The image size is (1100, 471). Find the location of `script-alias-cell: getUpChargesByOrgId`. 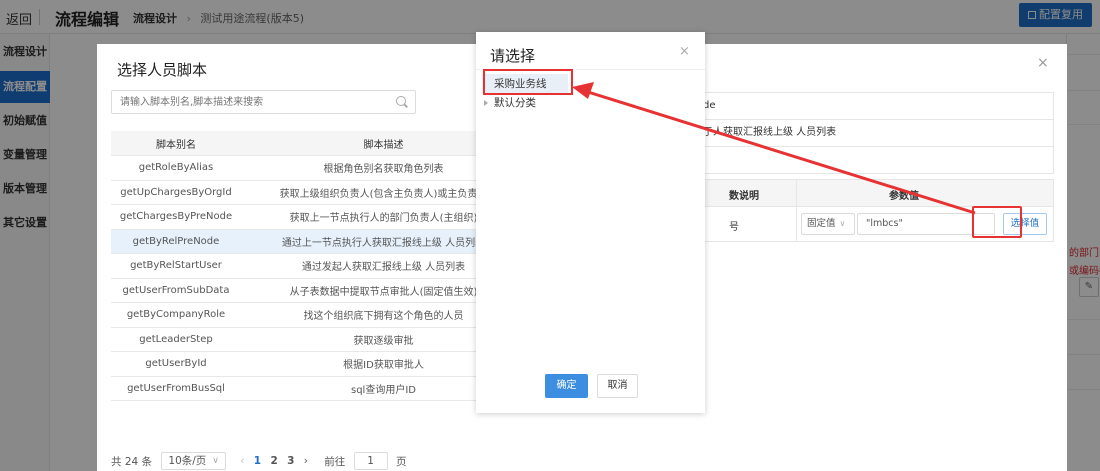

script-alias-cell: getUpChargesByOrgId is located at coordinates (176, 192).